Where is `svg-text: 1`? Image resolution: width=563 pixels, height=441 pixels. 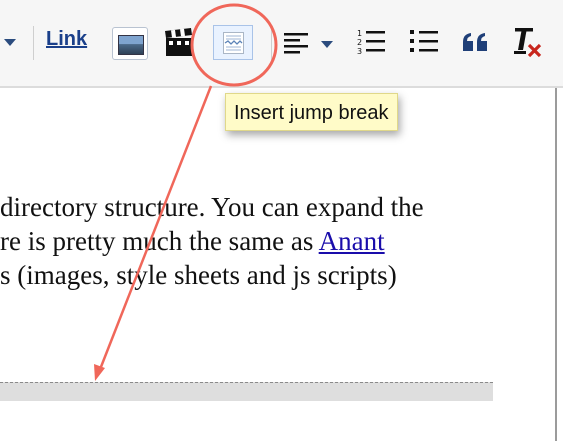
svg-text: 1 is located at coordinates (359, 33).